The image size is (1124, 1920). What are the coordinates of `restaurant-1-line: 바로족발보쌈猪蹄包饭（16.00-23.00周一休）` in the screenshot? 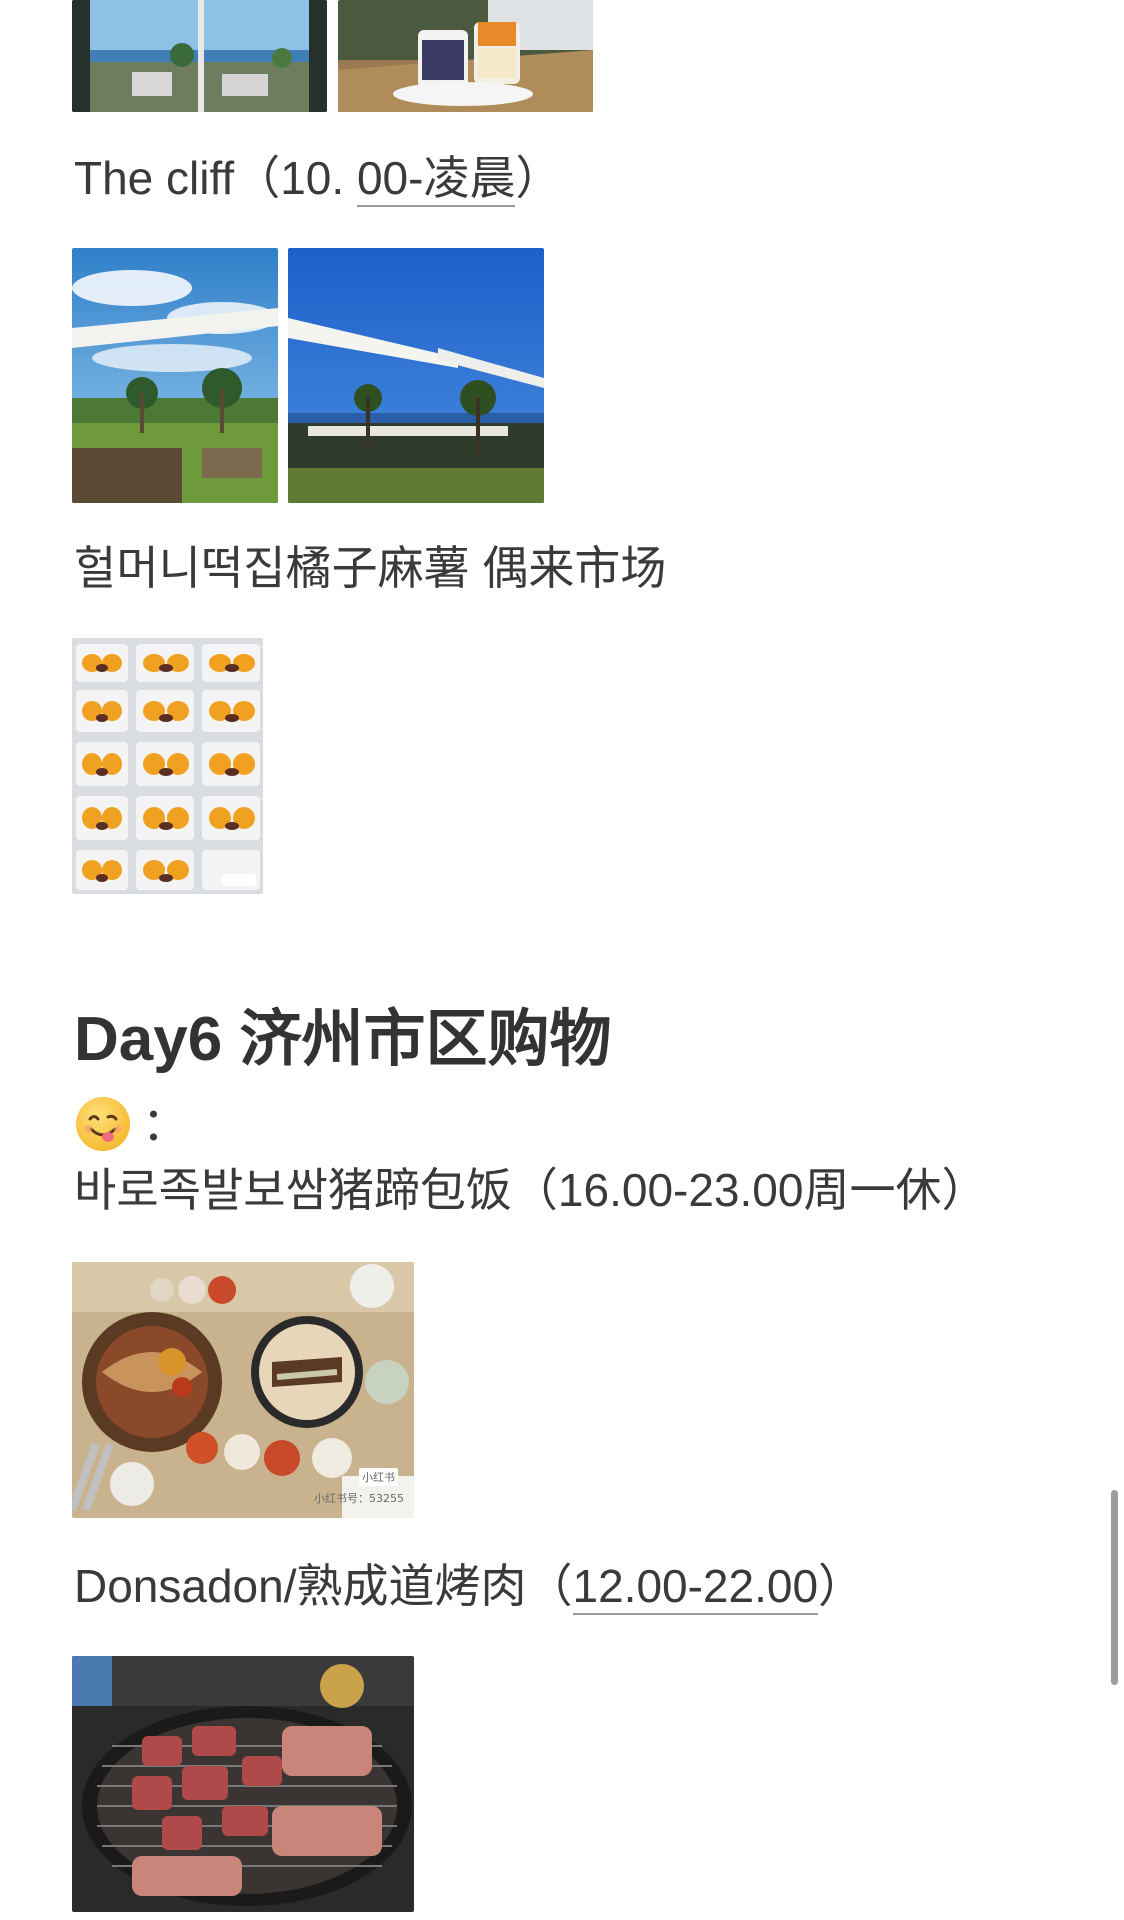 It's located at (531, 1190).